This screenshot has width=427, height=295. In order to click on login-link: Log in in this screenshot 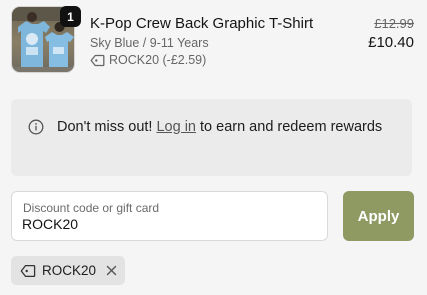, I will do `click(176, 127)`.